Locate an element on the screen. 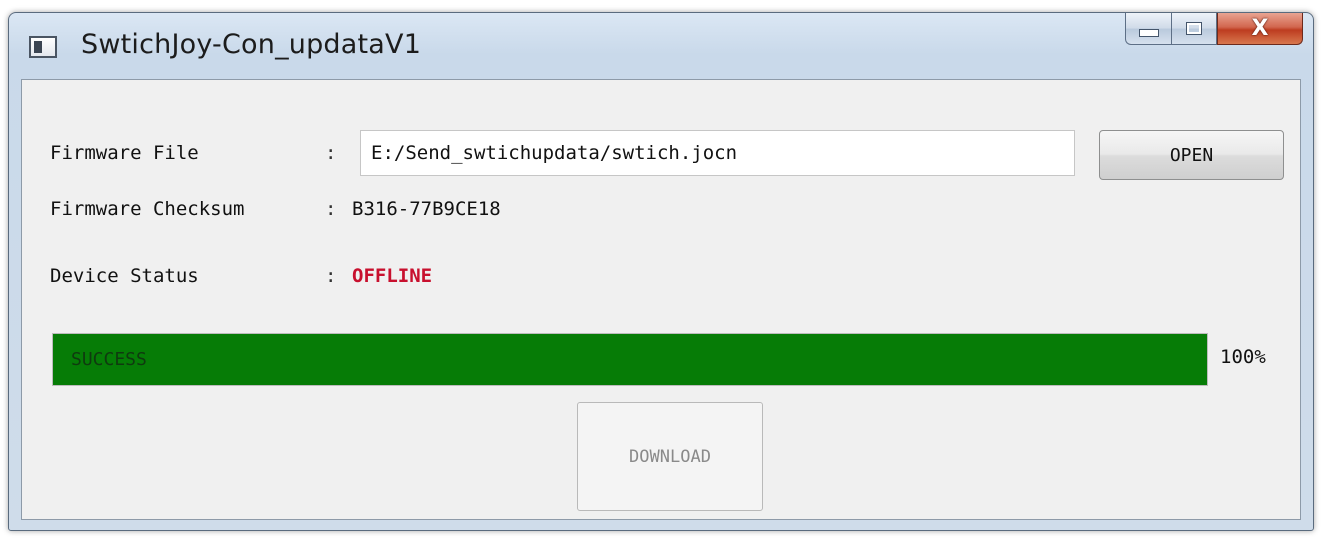 This screenshot has height=539, width=1329. progress-status-text: SUCCESS is located at coordinates (109, 359).